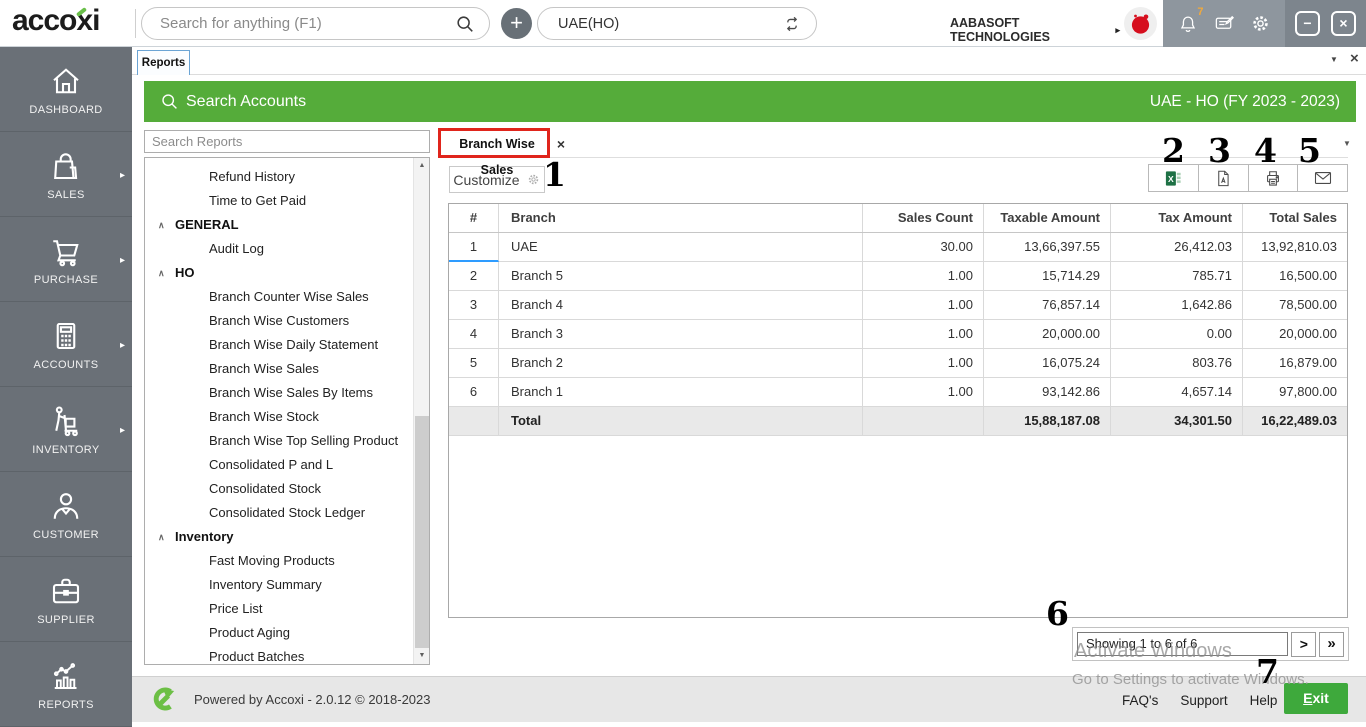  What do you see at coordinates (66, 344) in the screenshot?
I see `sidebar-item-accounts: ACCOUNTS ▸` at bounding box center [66, 344].